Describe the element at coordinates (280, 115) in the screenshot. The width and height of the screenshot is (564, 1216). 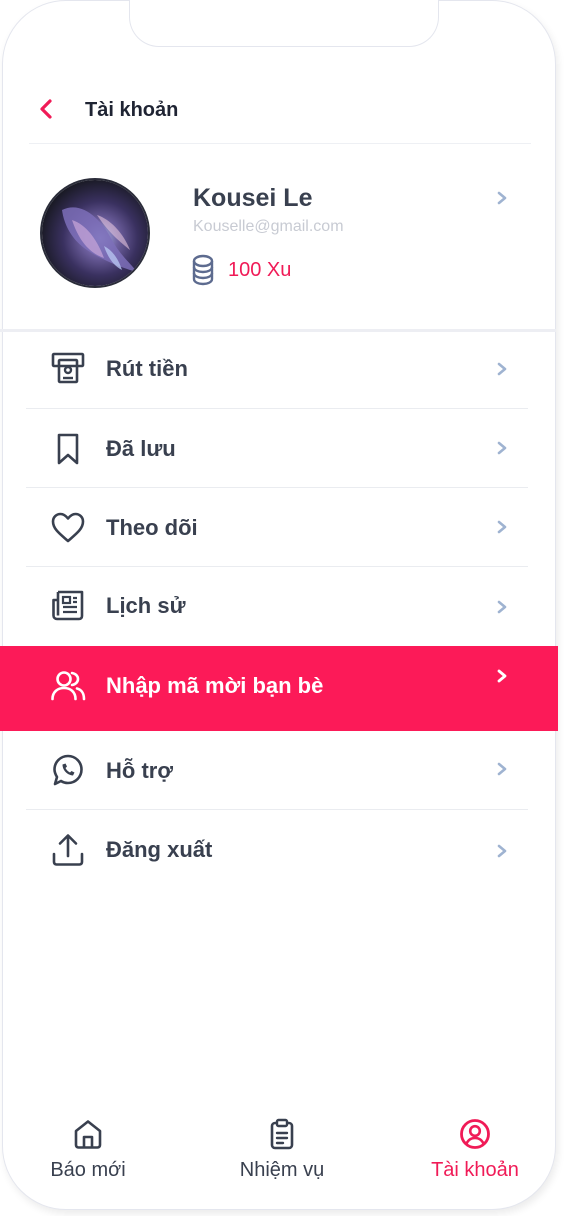
I see `page-header: Tài khoản` at that location.